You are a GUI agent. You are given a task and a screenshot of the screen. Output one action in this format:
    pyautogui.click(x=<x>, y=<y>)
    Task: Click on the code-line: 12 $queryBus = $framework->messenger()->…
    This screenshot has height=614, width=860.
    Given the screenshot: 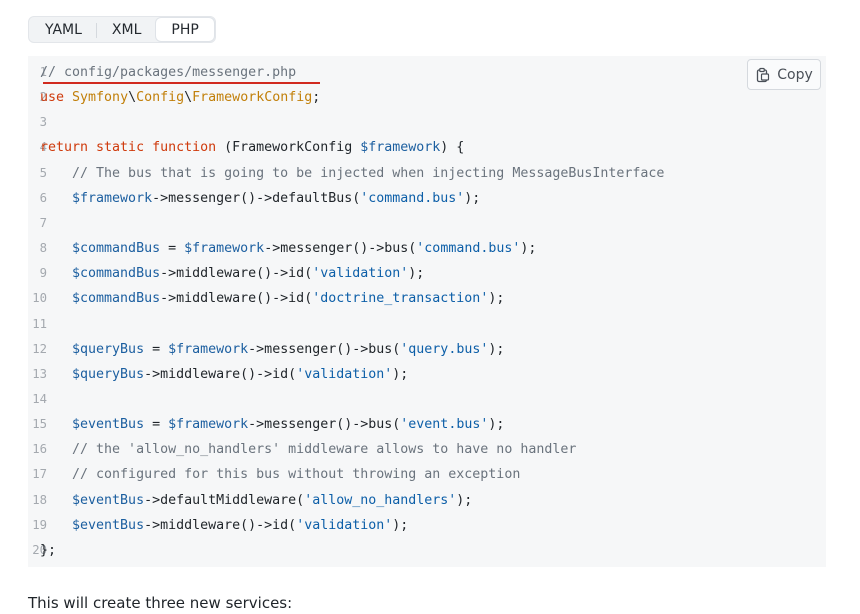 What is the action you would take?
    pyautogui.click(x=427, y=349)
    